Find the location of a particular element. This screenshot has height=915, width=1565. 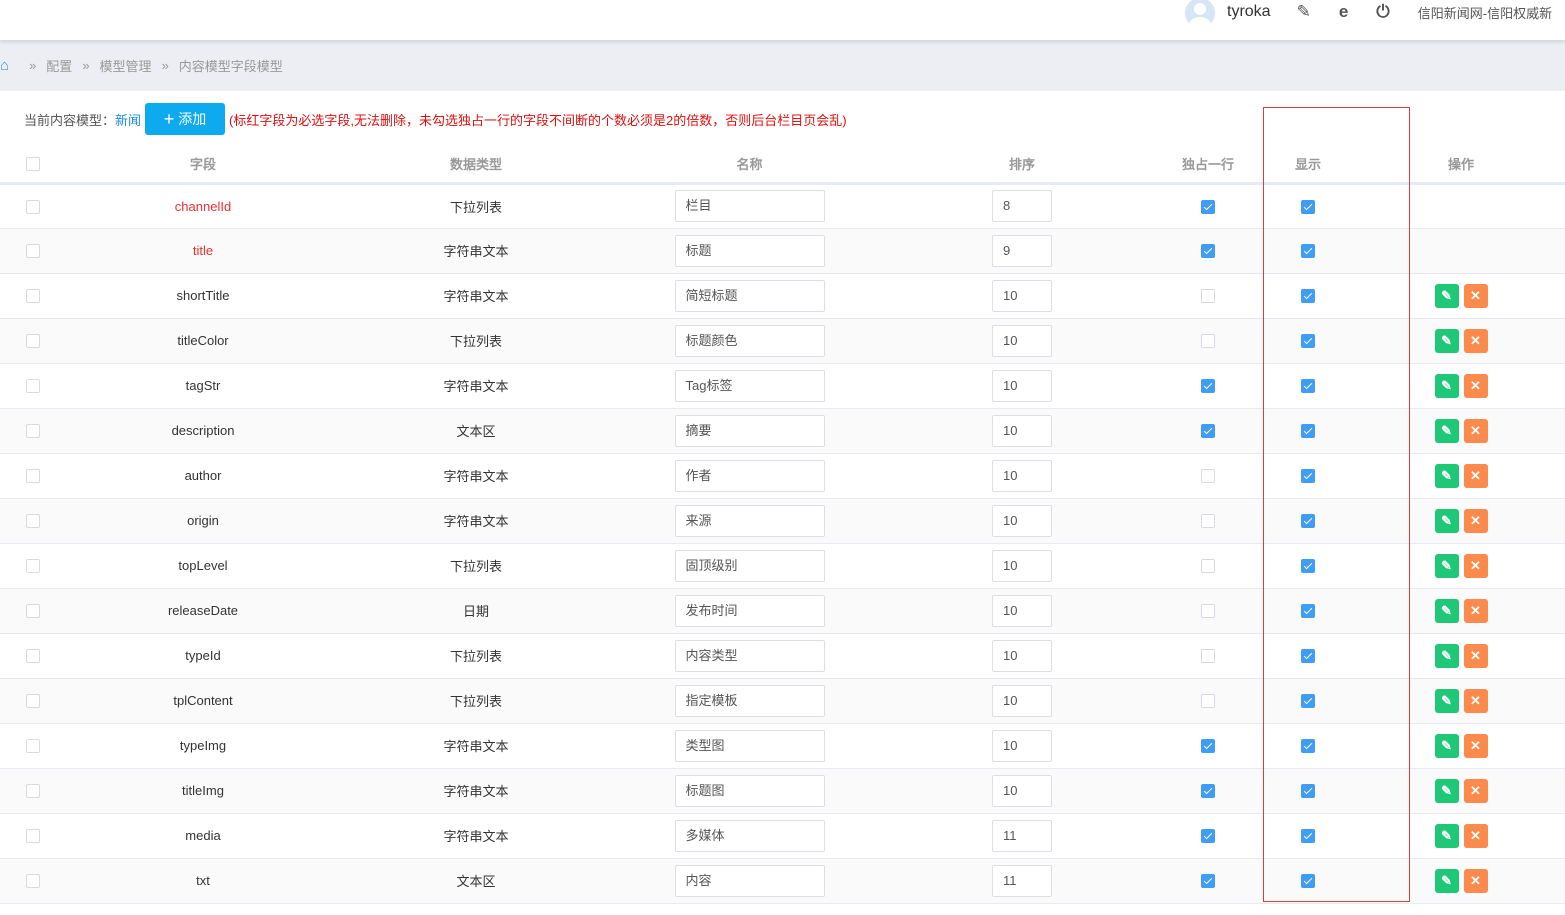

order-input: 11 is located at coordinates (1022, 880).